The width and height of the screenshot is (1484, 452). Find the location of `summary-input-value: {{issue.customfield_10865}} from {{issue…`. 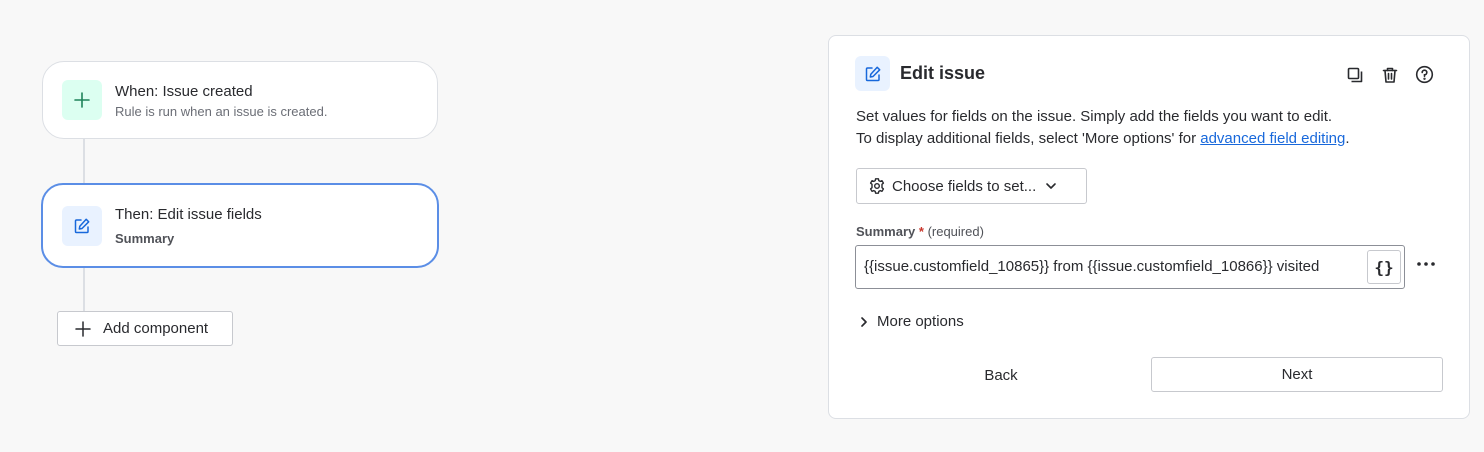

summary-input-value: {{issue.customfield_10865}} from {{issue… is located at coordinates (1113, 267).